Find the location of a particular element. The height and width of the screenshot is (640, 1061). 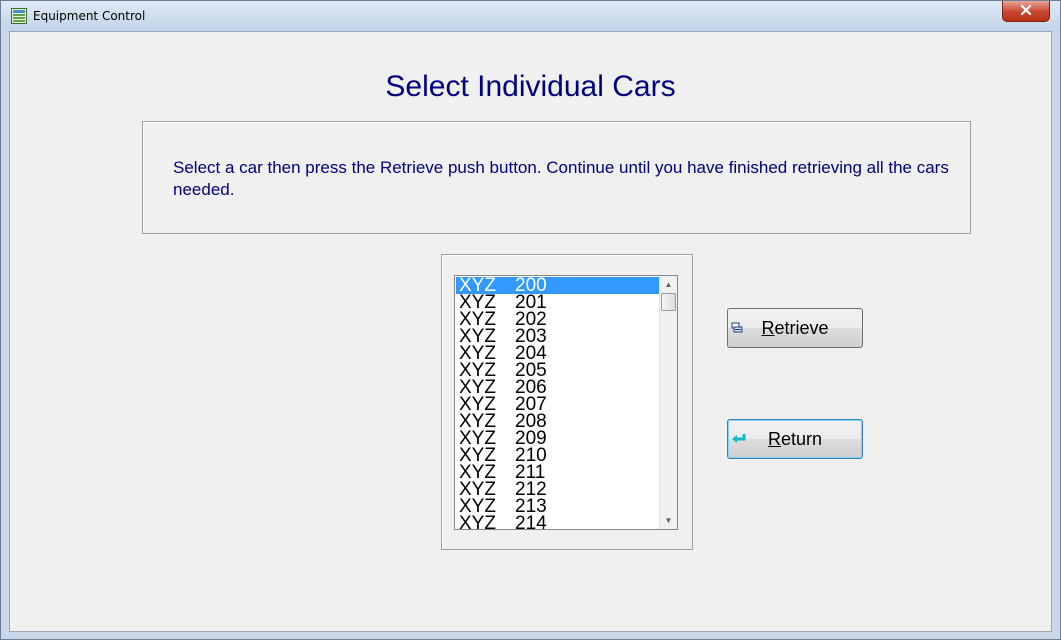

list-item: XYZ 210 is located at coordinates (557, 455).